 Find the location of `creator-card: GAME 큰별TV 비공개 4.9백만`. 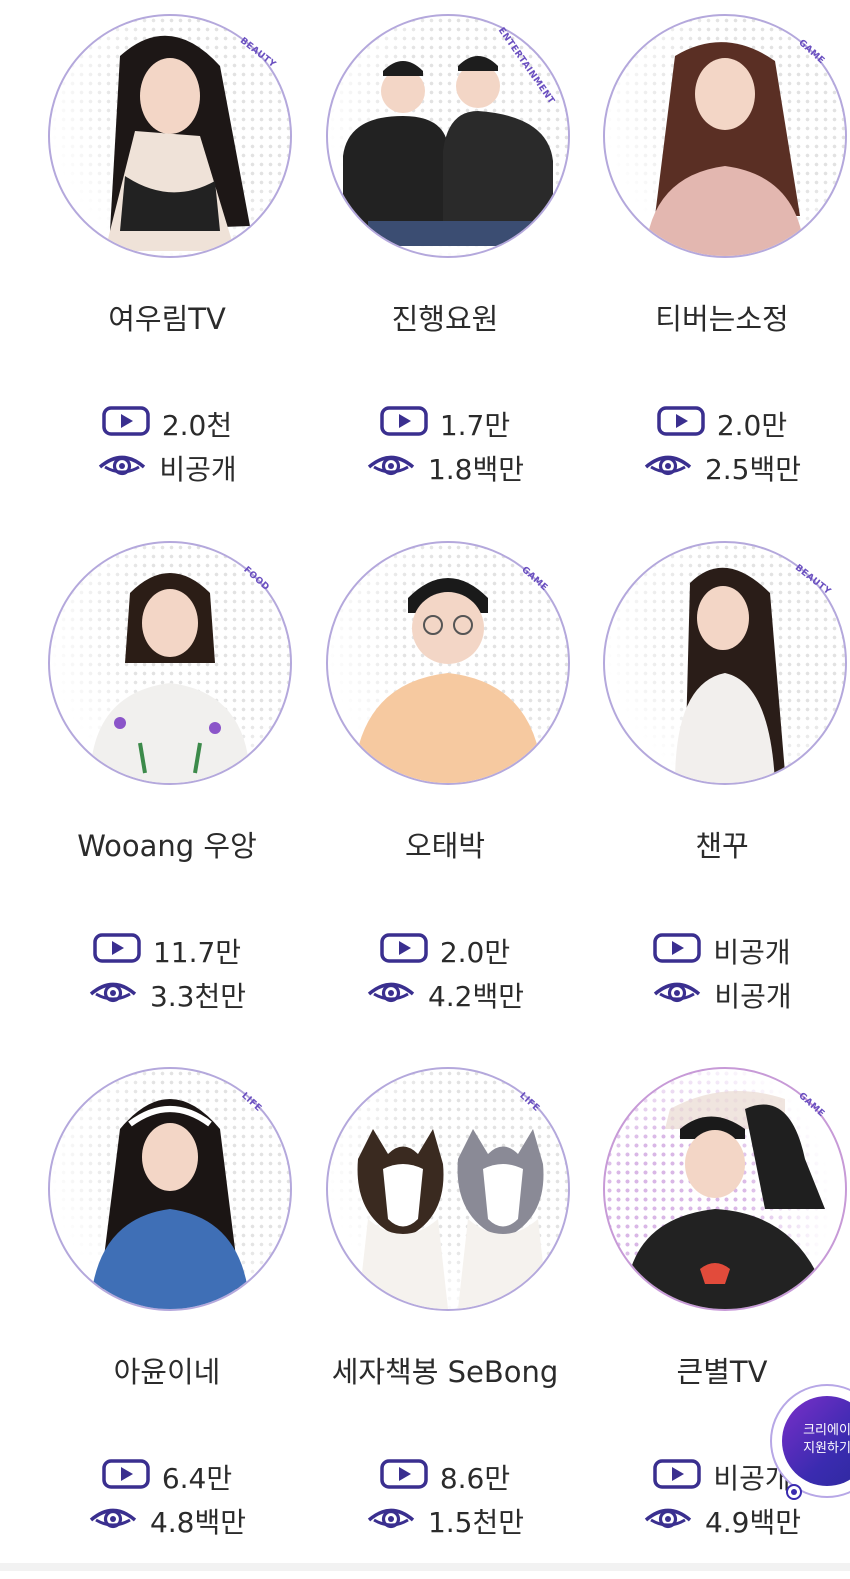

creator-card: GAME 큰별TV 비공개 4.9백만 is located at coordinates (716, 1316).